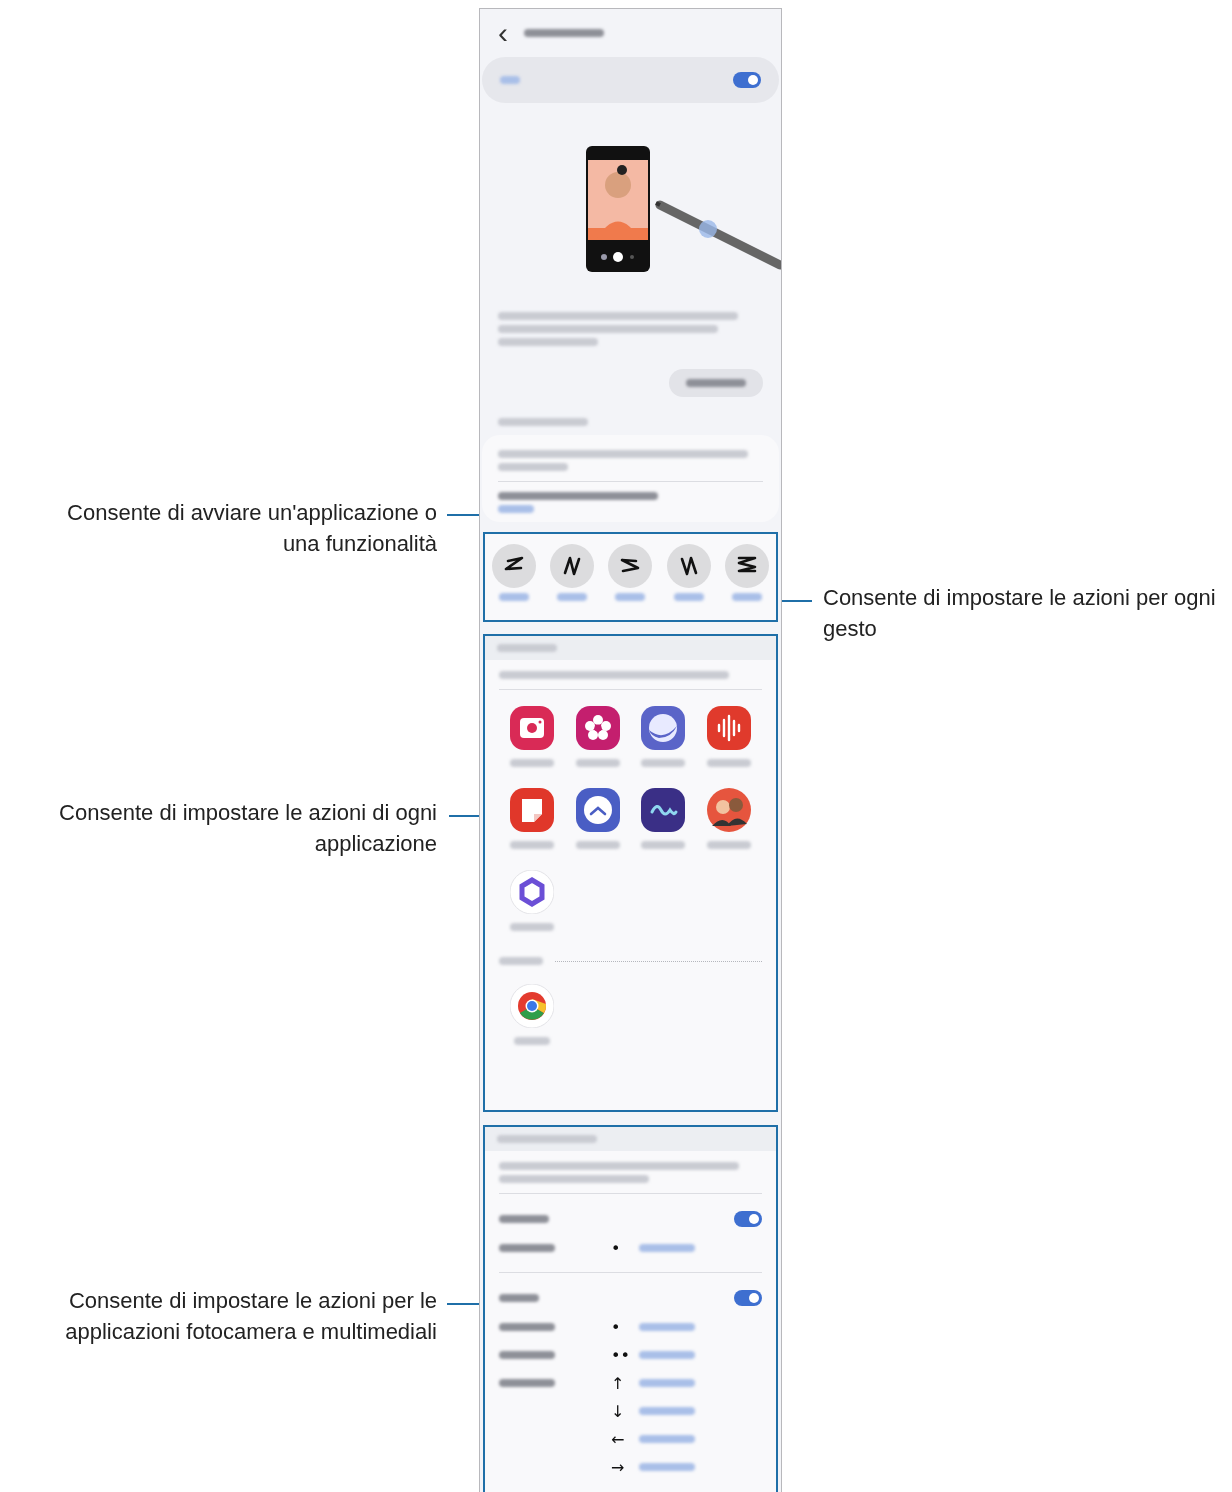 The image size is (1232, 1492). Describe the element at coordinates (618, 1411) in the screenshot. I see `gesture-symbol: ↓` at that location.